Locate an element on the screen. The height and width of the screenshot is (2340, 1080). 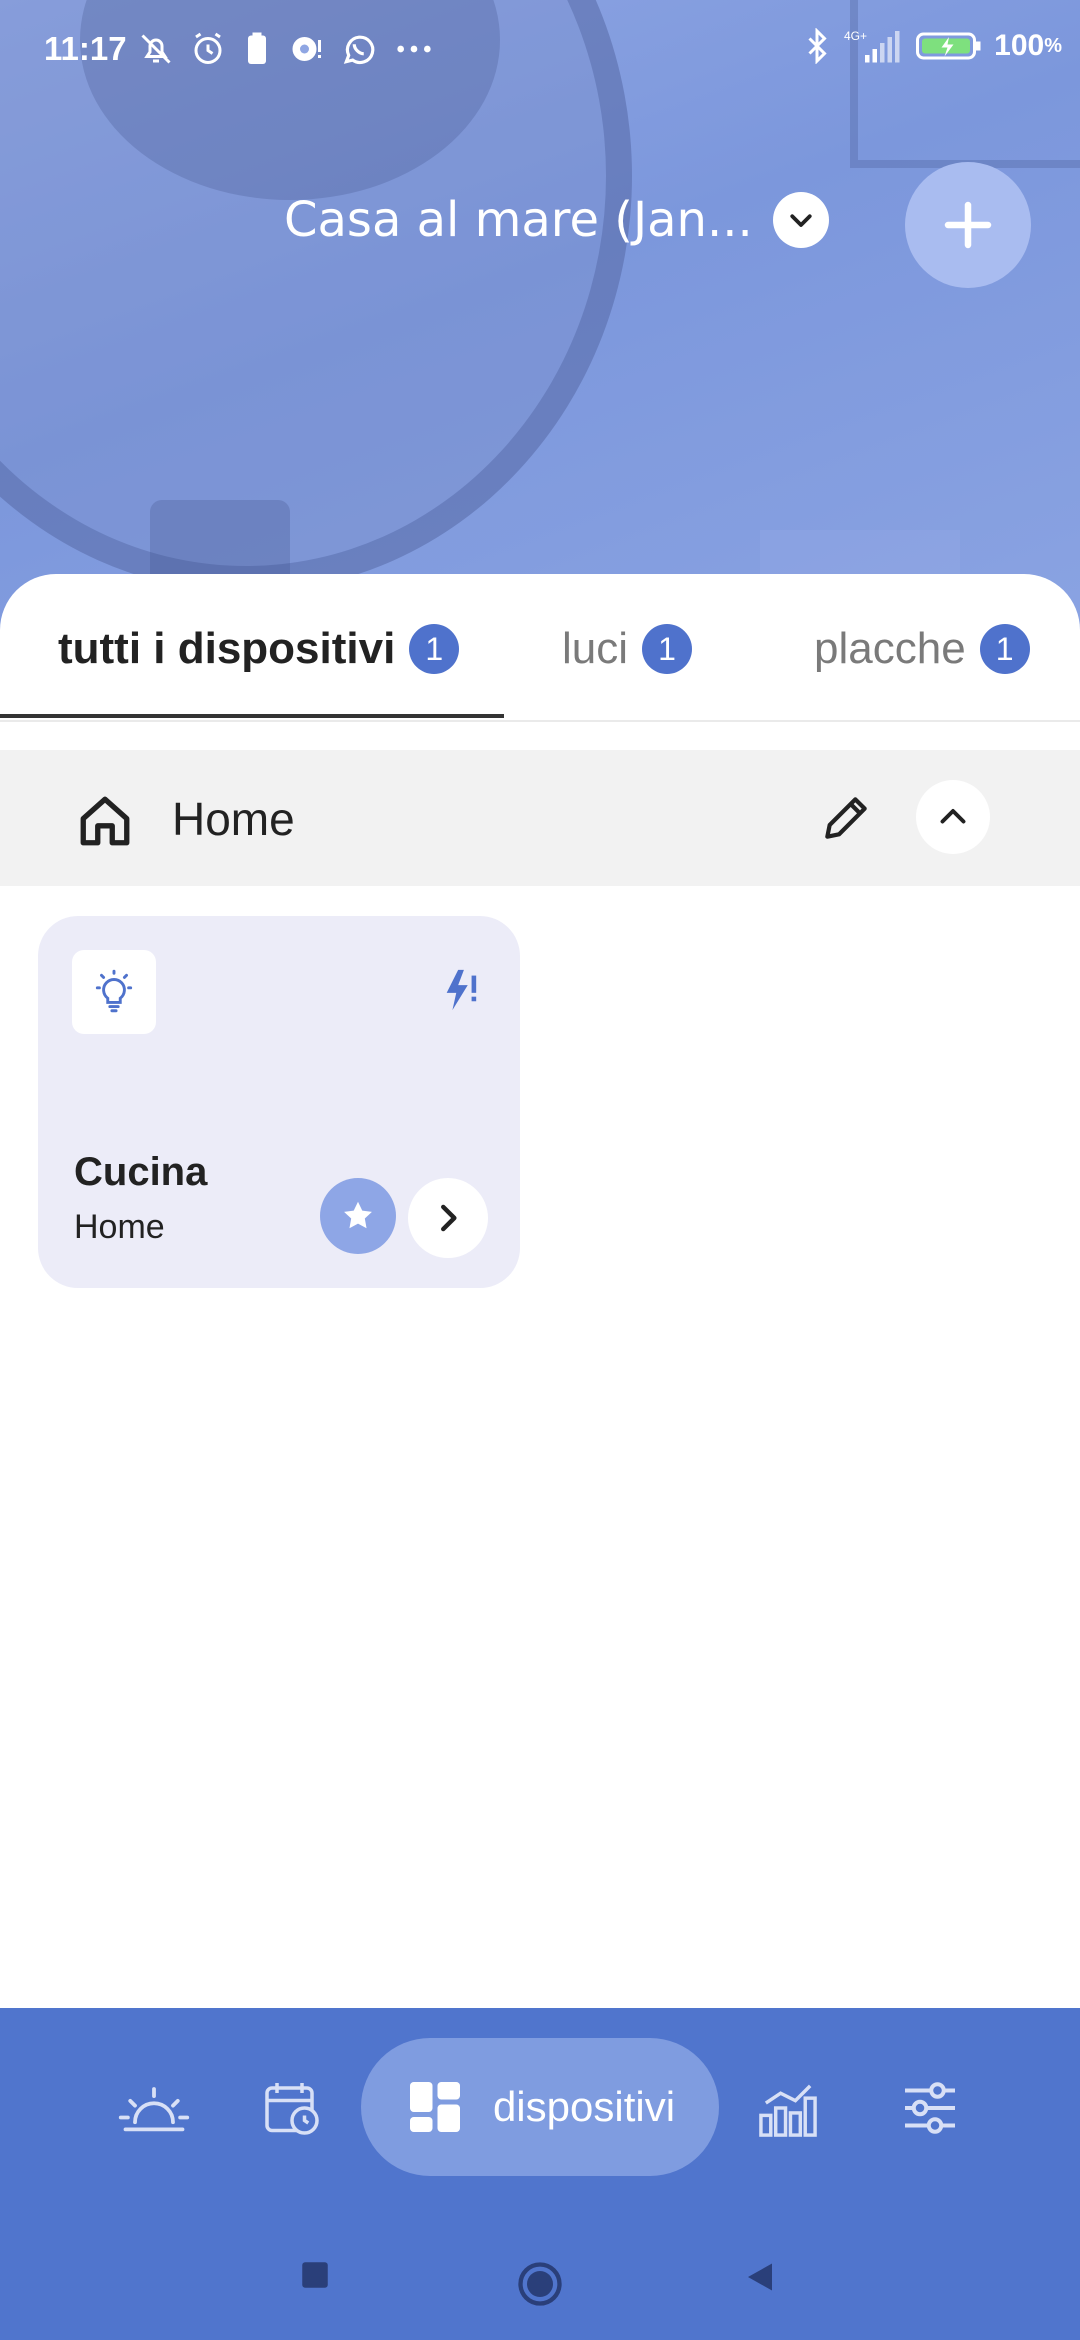
nav-scenes is located at coordinates (154, 2108).